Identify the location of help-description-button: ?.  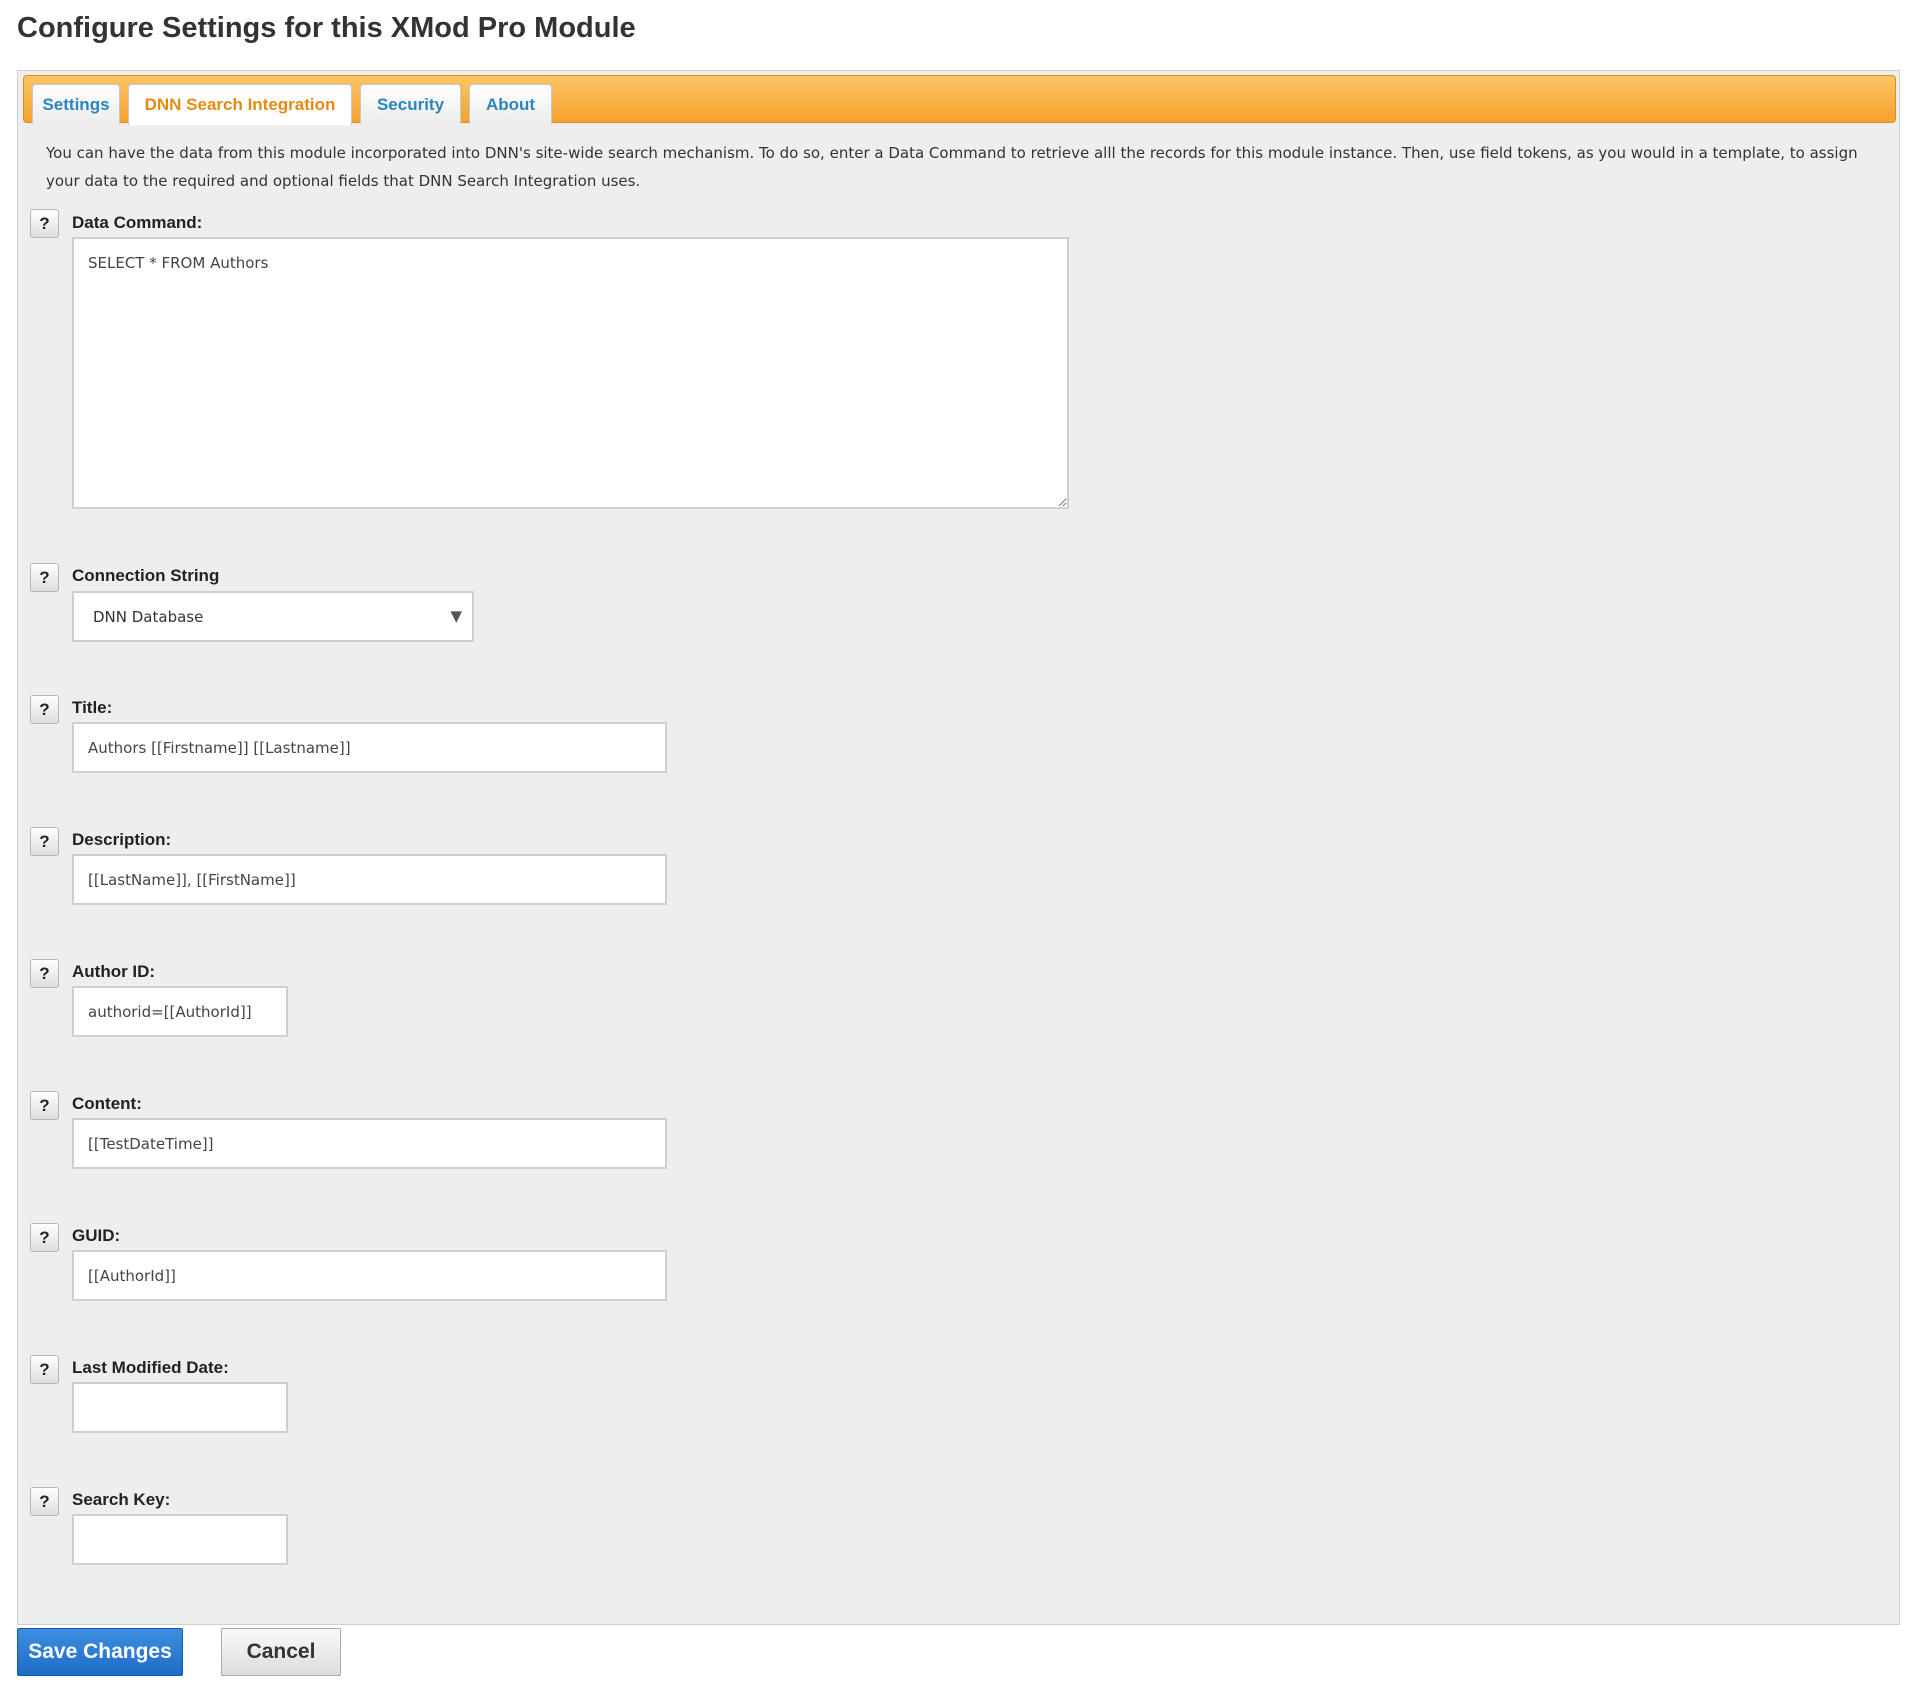
(44, 841).